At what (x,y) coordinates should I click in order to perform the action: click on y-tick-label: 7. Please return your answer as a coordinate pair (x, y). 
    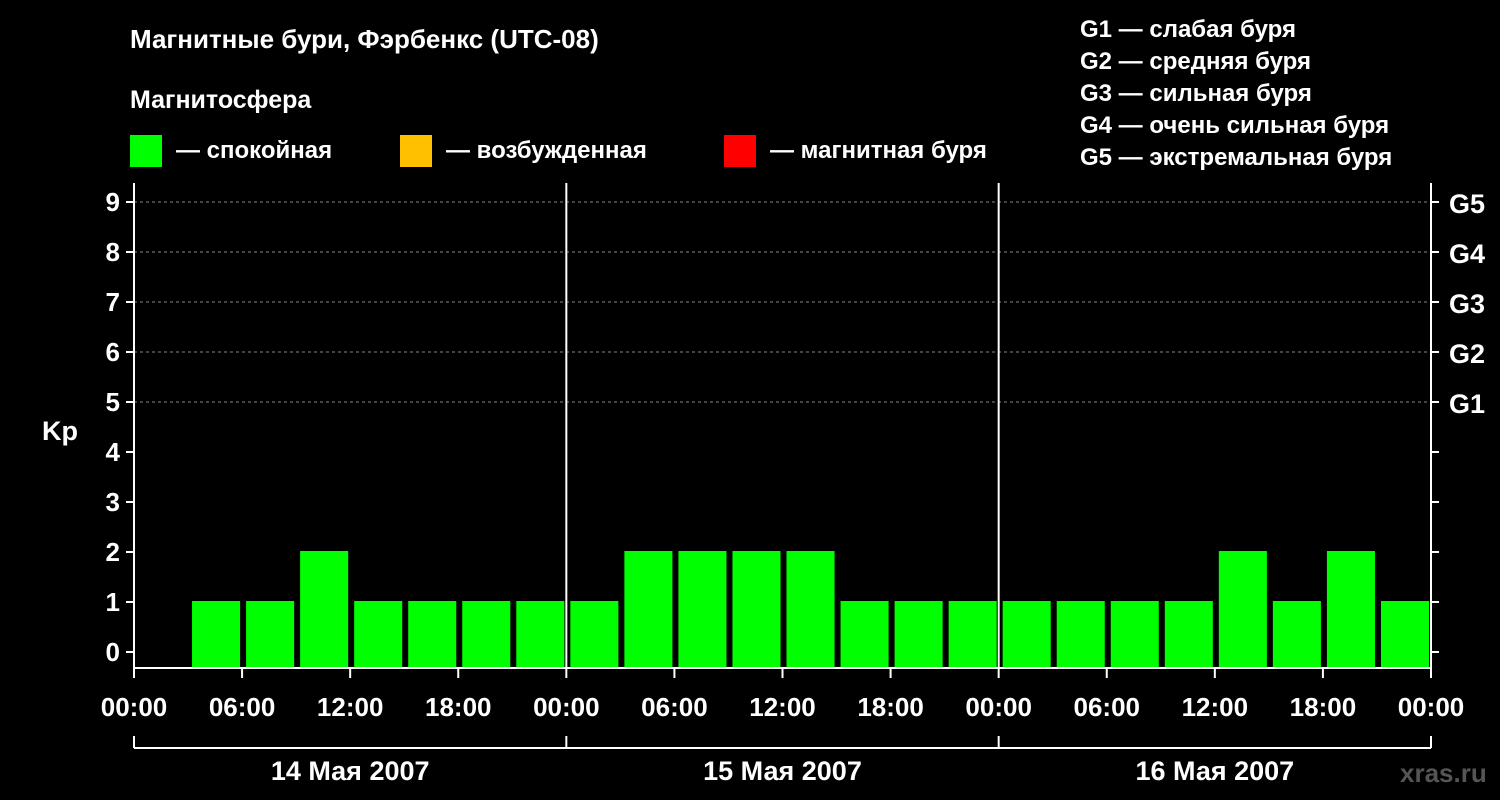
    Looking at the image, I should click on (113, 302).